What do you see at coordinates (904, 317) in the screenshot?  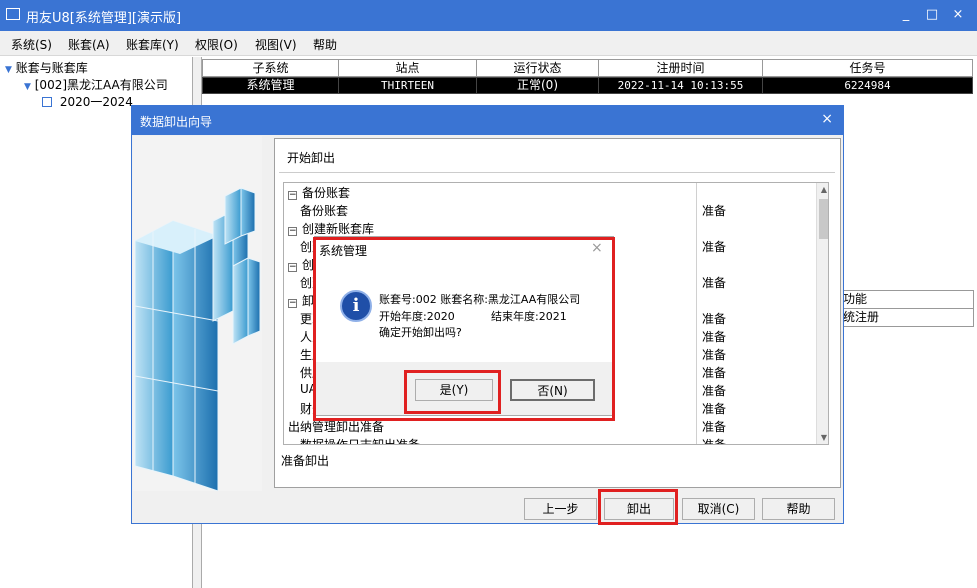 I see `grid2-row: 统注册` at bounding box center [904, 317].